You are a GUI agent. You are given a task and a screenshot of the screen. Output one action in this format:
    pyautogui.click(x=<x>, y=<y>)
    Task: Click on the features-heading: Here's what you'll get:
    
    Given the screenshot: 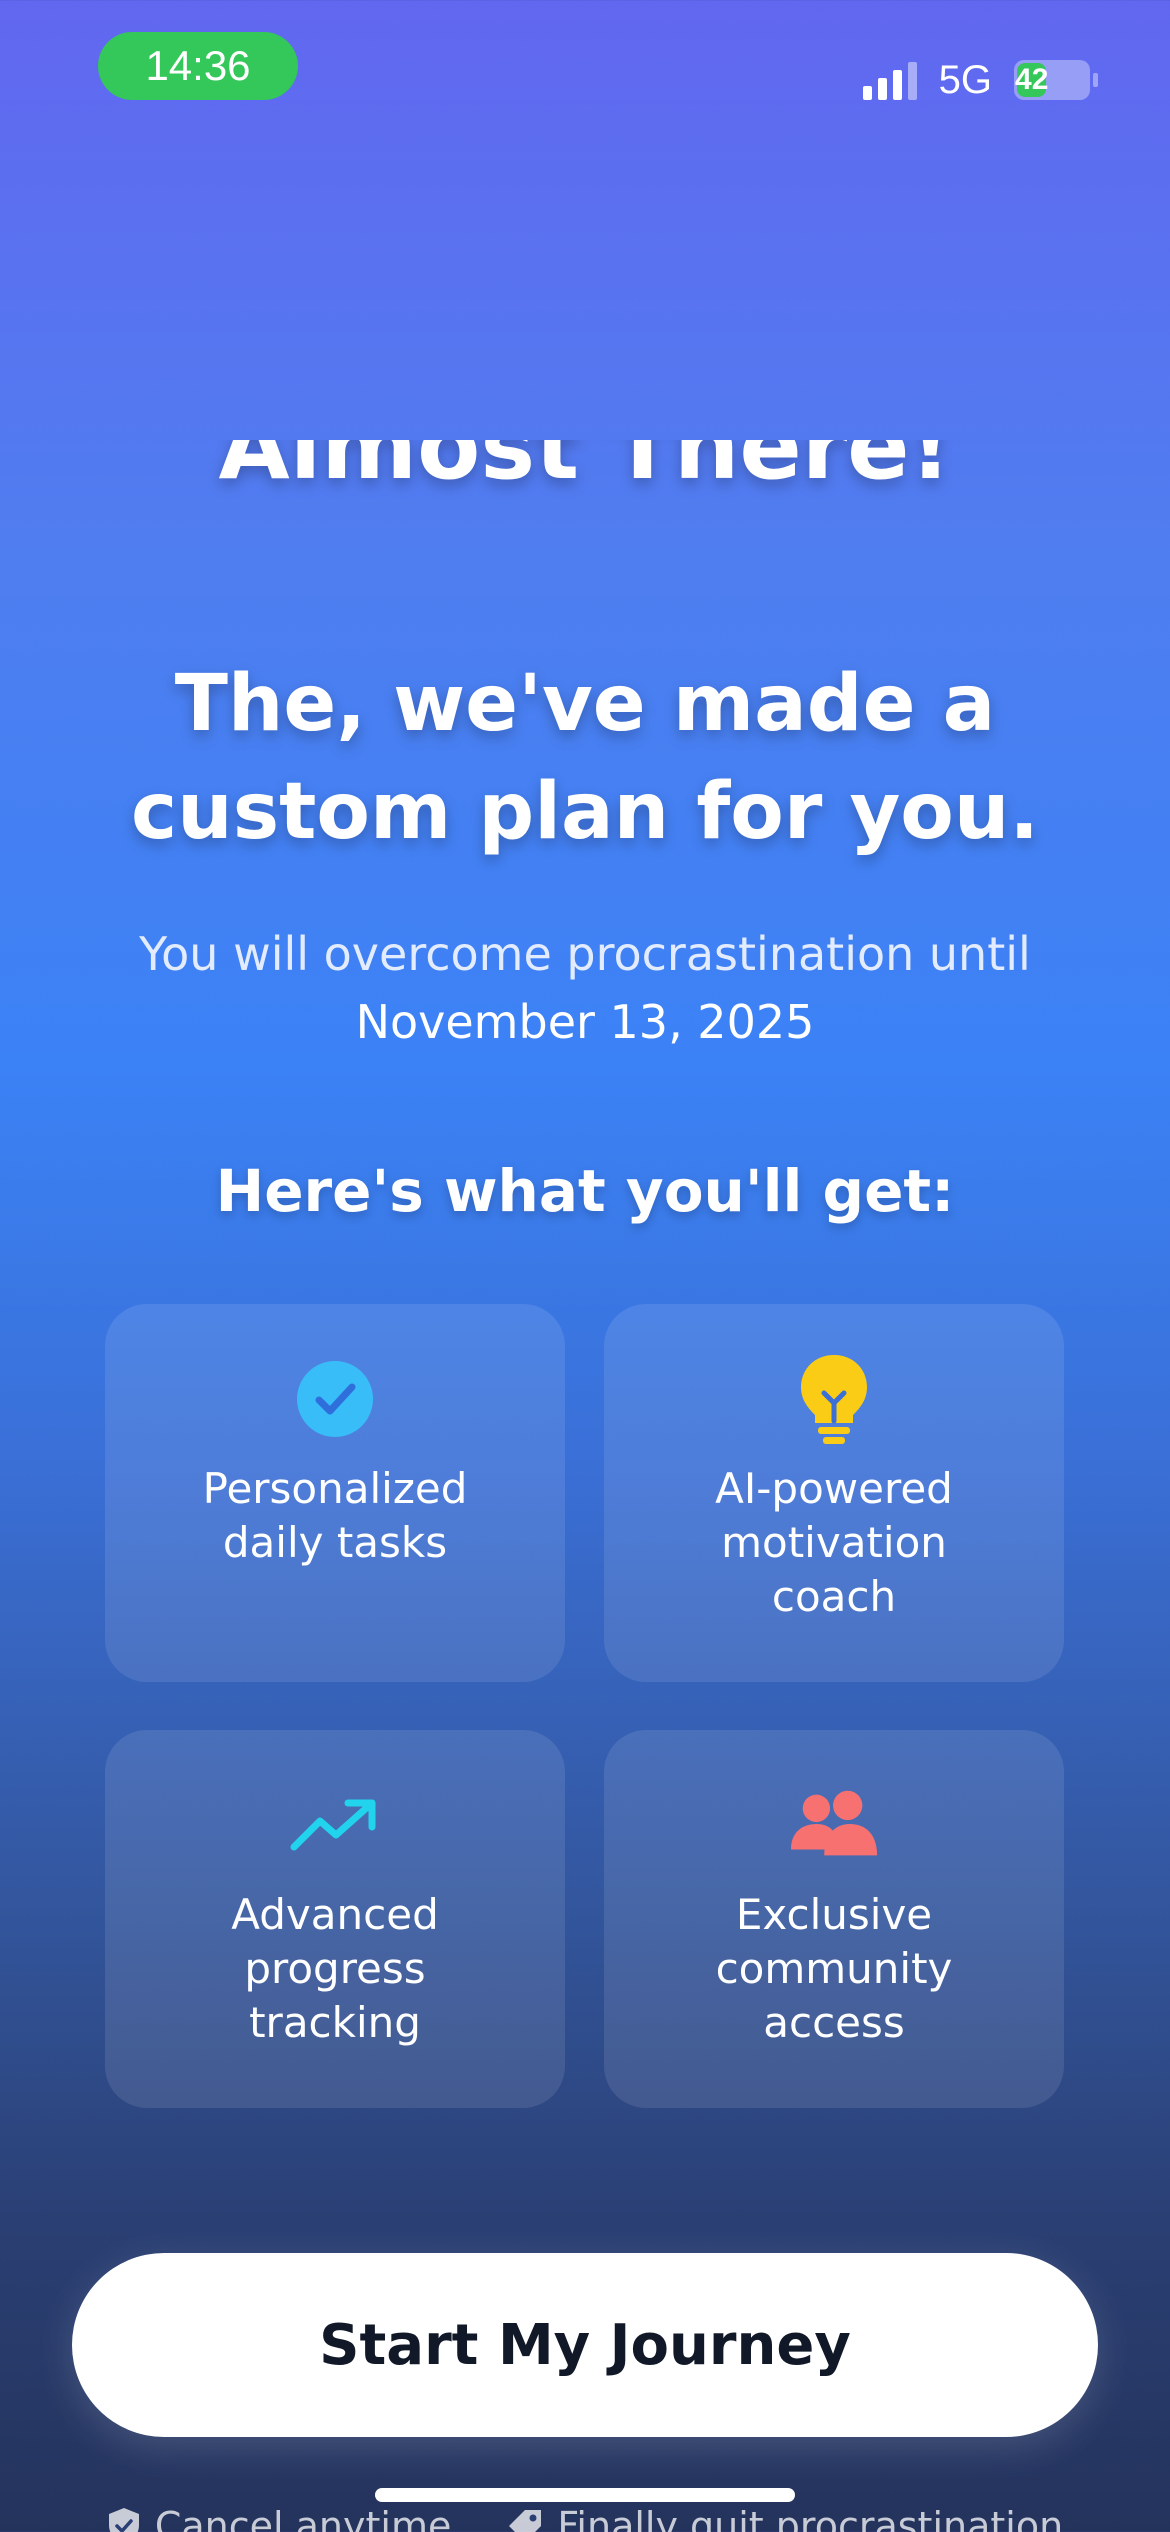 What is the action you would take?
    pyautogui.click(x=585, y=1191)
    